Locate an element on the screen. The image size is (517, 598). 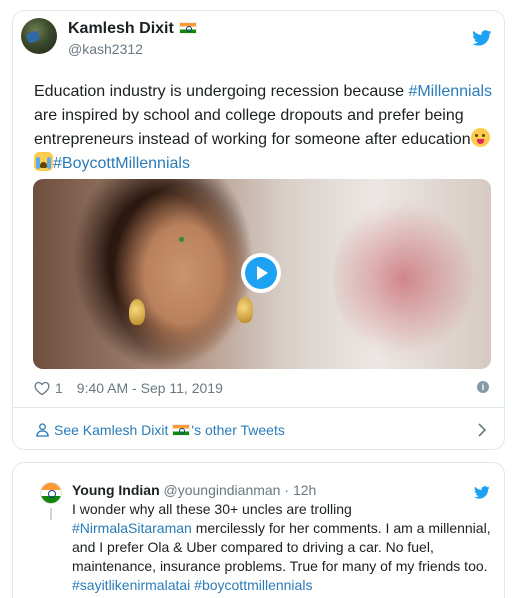
card-divider is located at coordinates (258, 407).